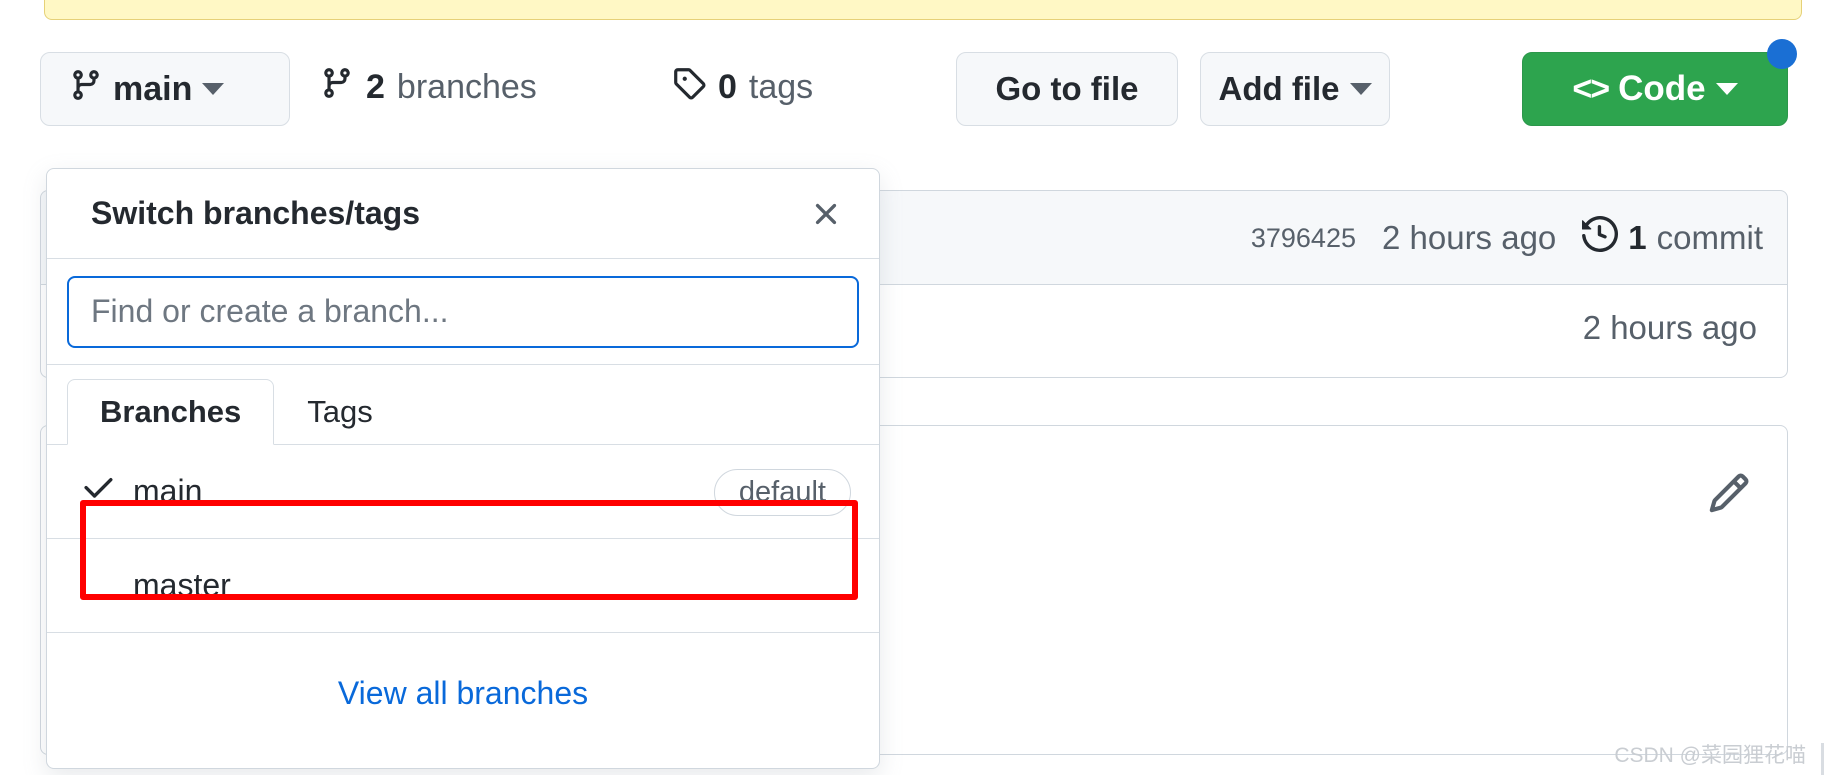 The image size is (1828, 775). Describe the element at coordinates (1662, 88) in the screenshot. I see `code-button-label: Code` at that location.